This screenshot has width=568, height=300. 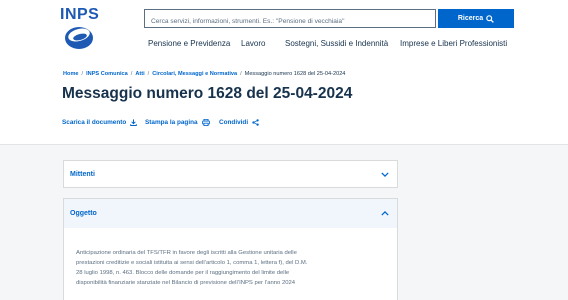 I want to click on print-label: Stampa la pagina, so click(x=171, y=122).